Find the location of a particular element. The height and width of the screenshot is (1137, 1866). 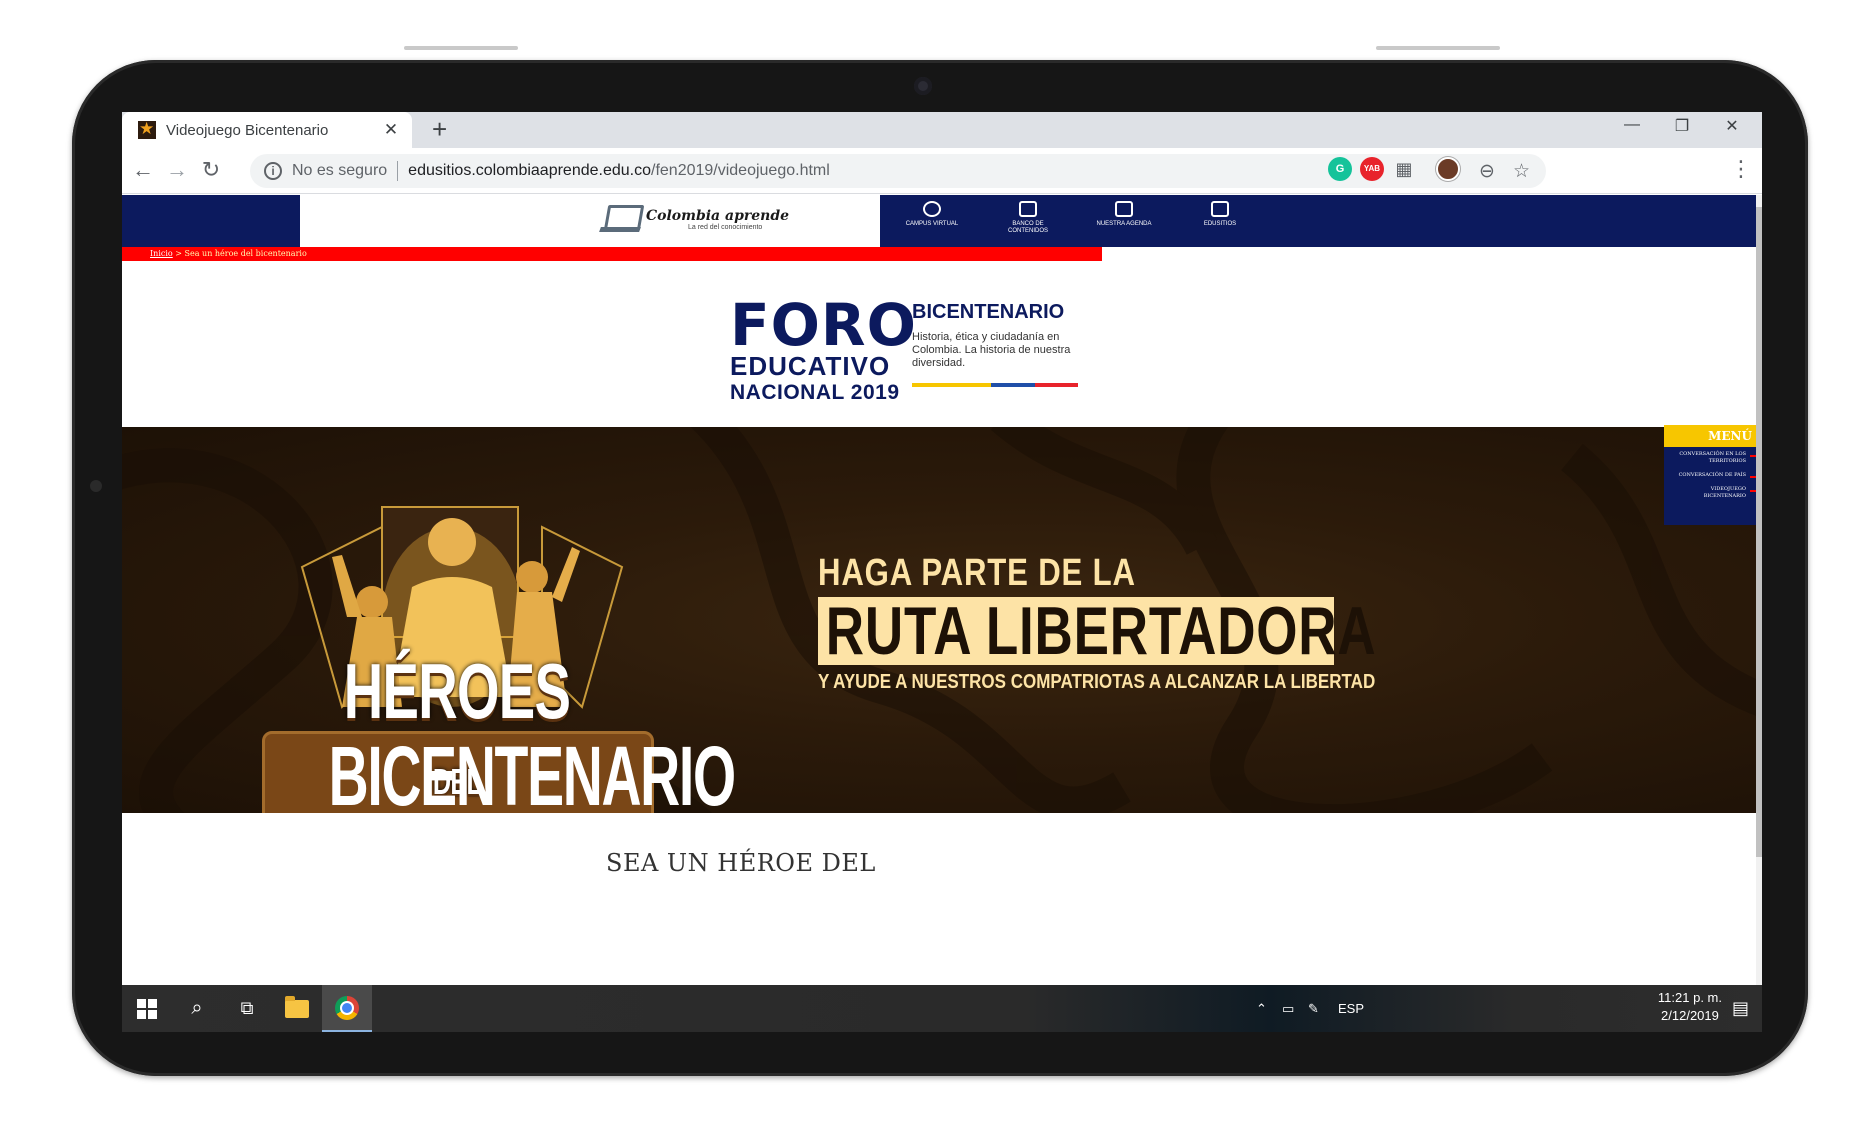

campus-icon is located at coordinates (932, 209).